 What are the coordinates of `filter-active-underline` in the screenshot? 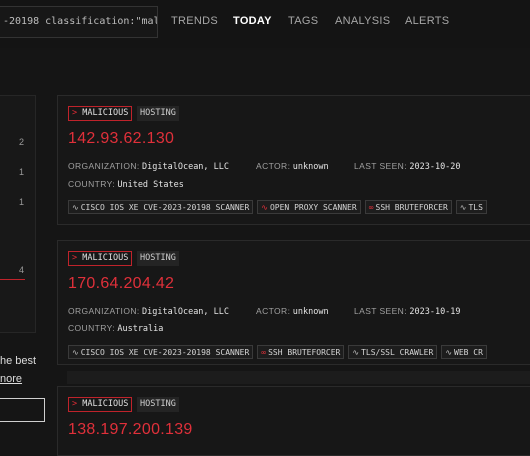 It's located at (12, 279).